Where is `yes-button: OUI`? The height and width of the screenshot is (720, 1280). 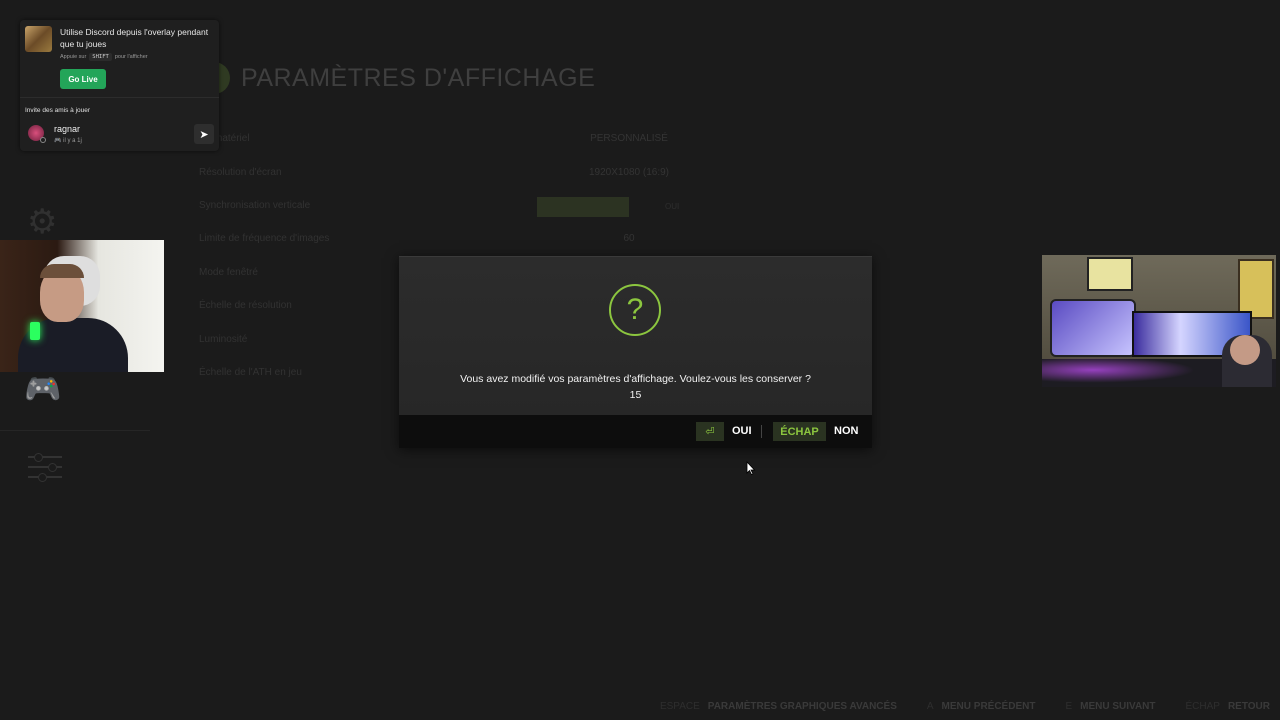 yes-button: OUI is located at coordinates (742, 431).